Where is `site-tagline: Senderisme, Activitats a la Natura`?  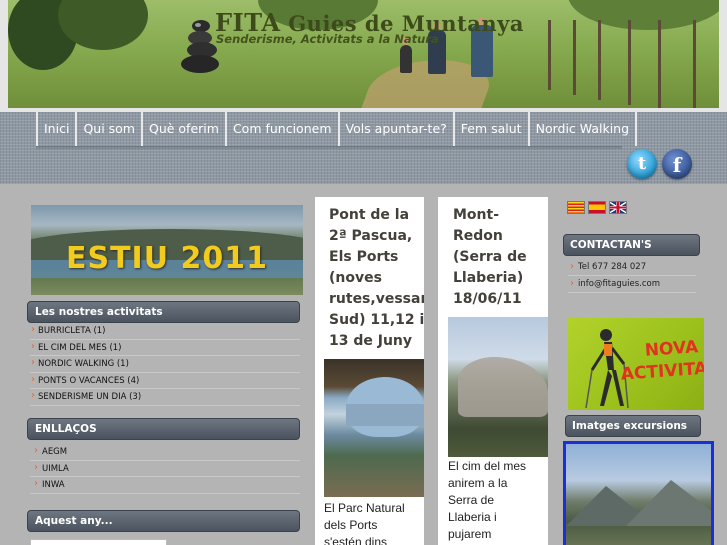 site-tagline: Senderisme, Activitats a la Natura is located at coordinates (327, 39).